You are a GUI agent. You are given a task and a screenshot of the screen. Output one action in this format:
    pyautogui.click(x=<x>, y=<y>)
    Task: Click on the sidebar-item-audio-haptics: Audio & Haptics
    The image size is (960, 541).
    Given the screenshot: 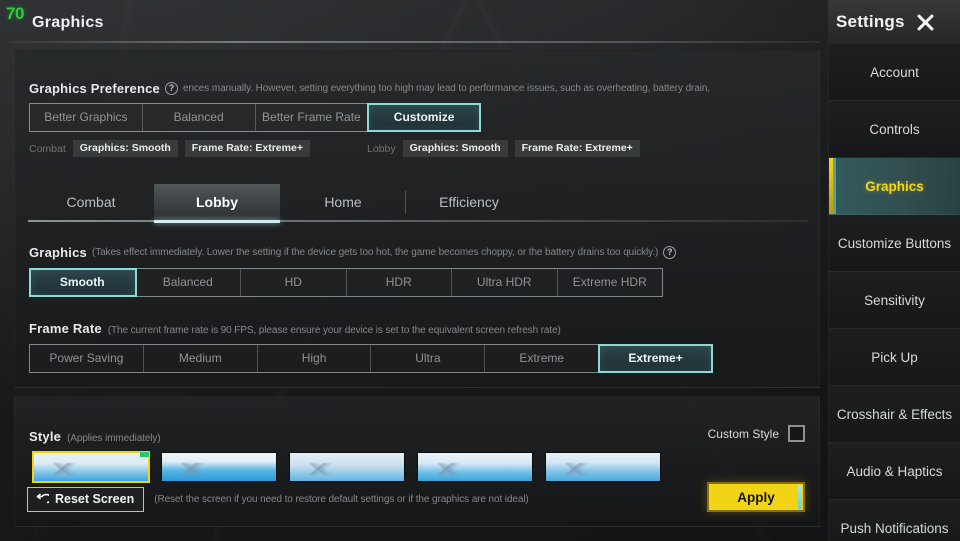 What is the action you would take?
    pyautogui.click(x=894, y=471)
    